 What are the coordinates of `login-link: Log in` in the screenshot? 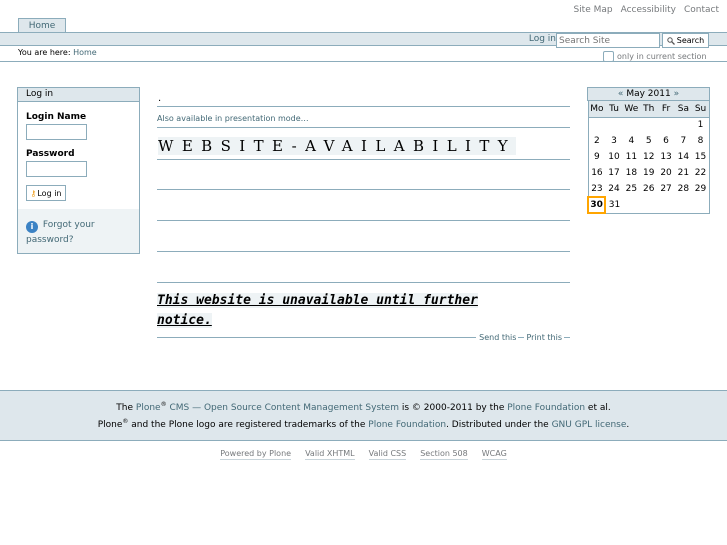 It's located at (542, 39).